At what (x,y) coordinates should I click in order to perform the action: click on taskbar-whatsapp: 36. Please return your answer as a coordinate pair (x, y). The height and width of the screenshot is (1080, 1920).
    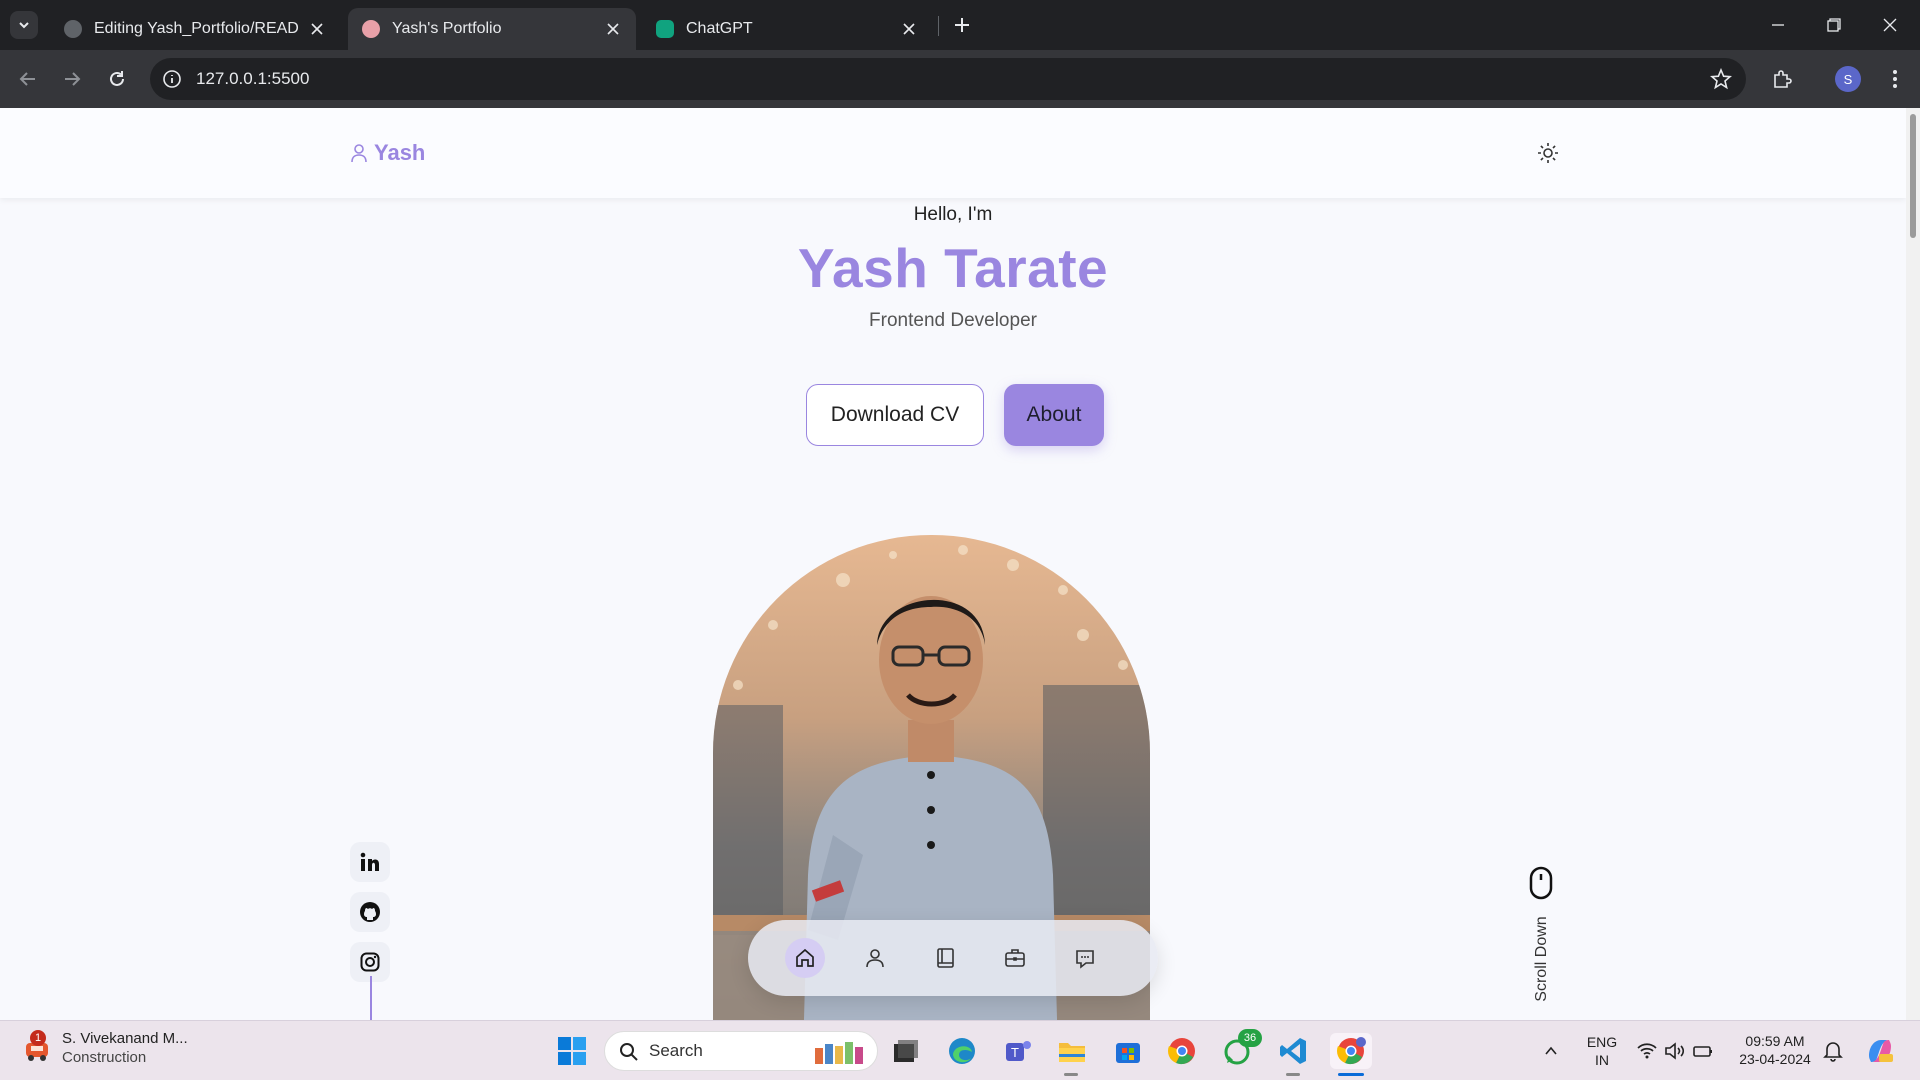
    Looking at the image, I should click on (1241, 1049).